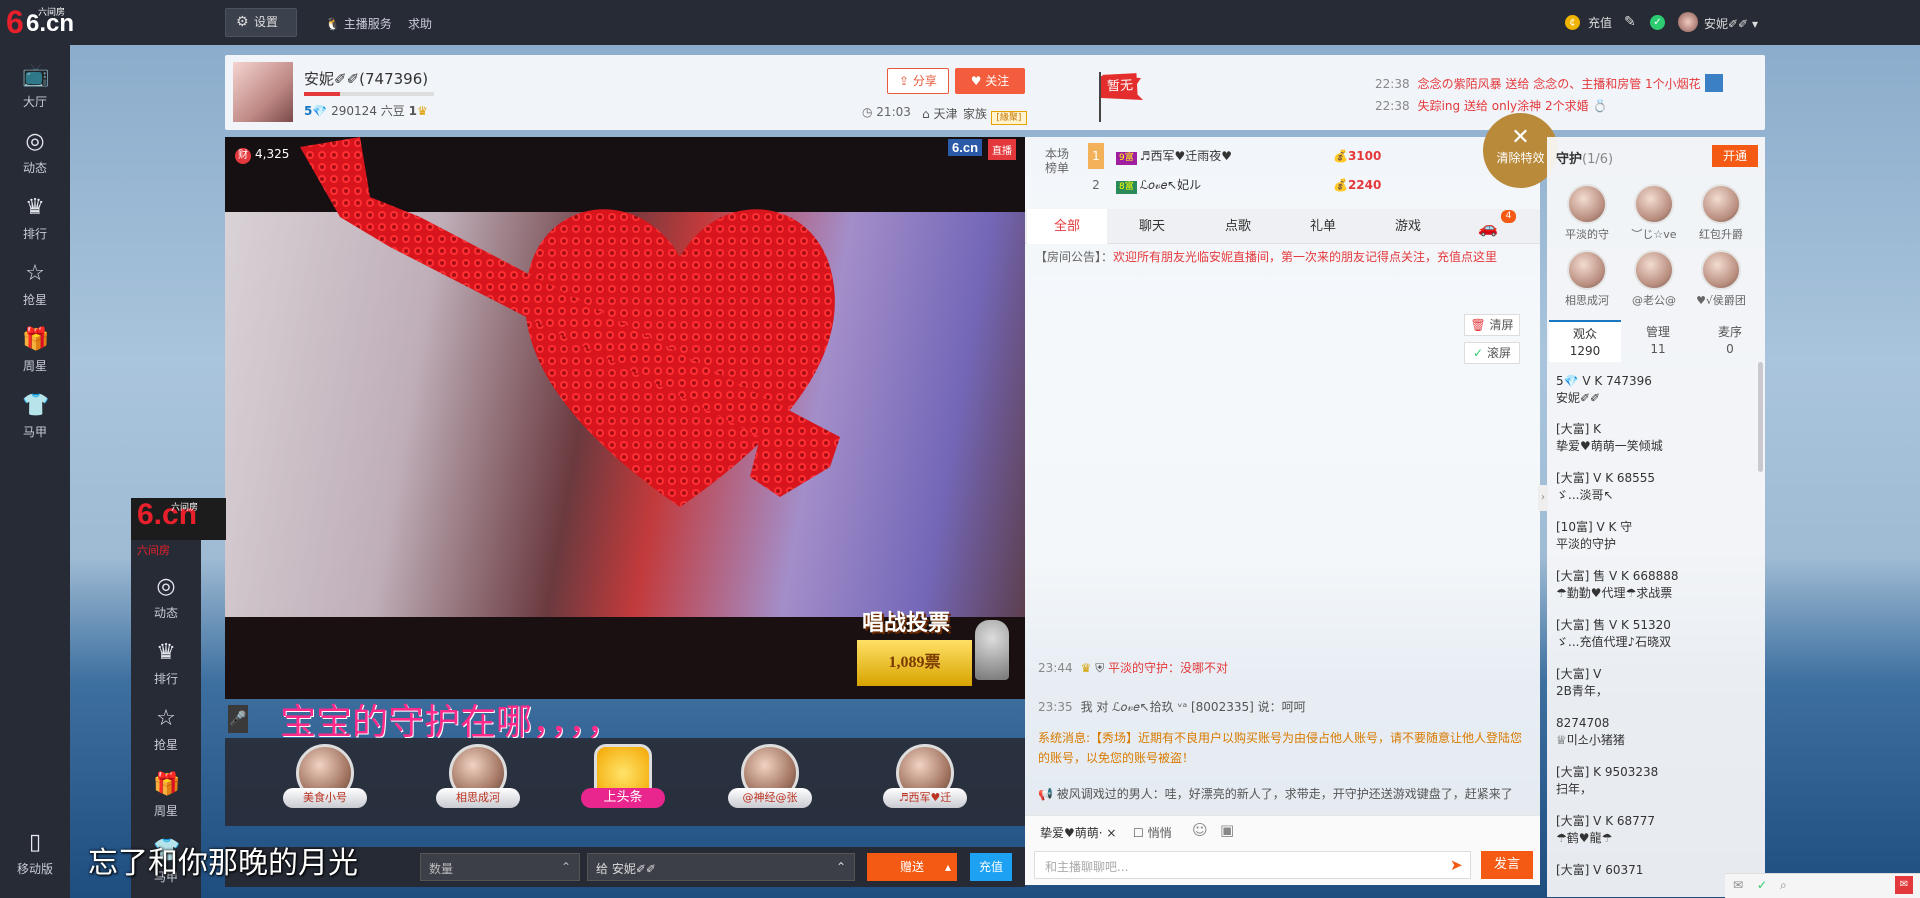  I want to click on tab-gift-list: 礼单, so click(1323, 226).